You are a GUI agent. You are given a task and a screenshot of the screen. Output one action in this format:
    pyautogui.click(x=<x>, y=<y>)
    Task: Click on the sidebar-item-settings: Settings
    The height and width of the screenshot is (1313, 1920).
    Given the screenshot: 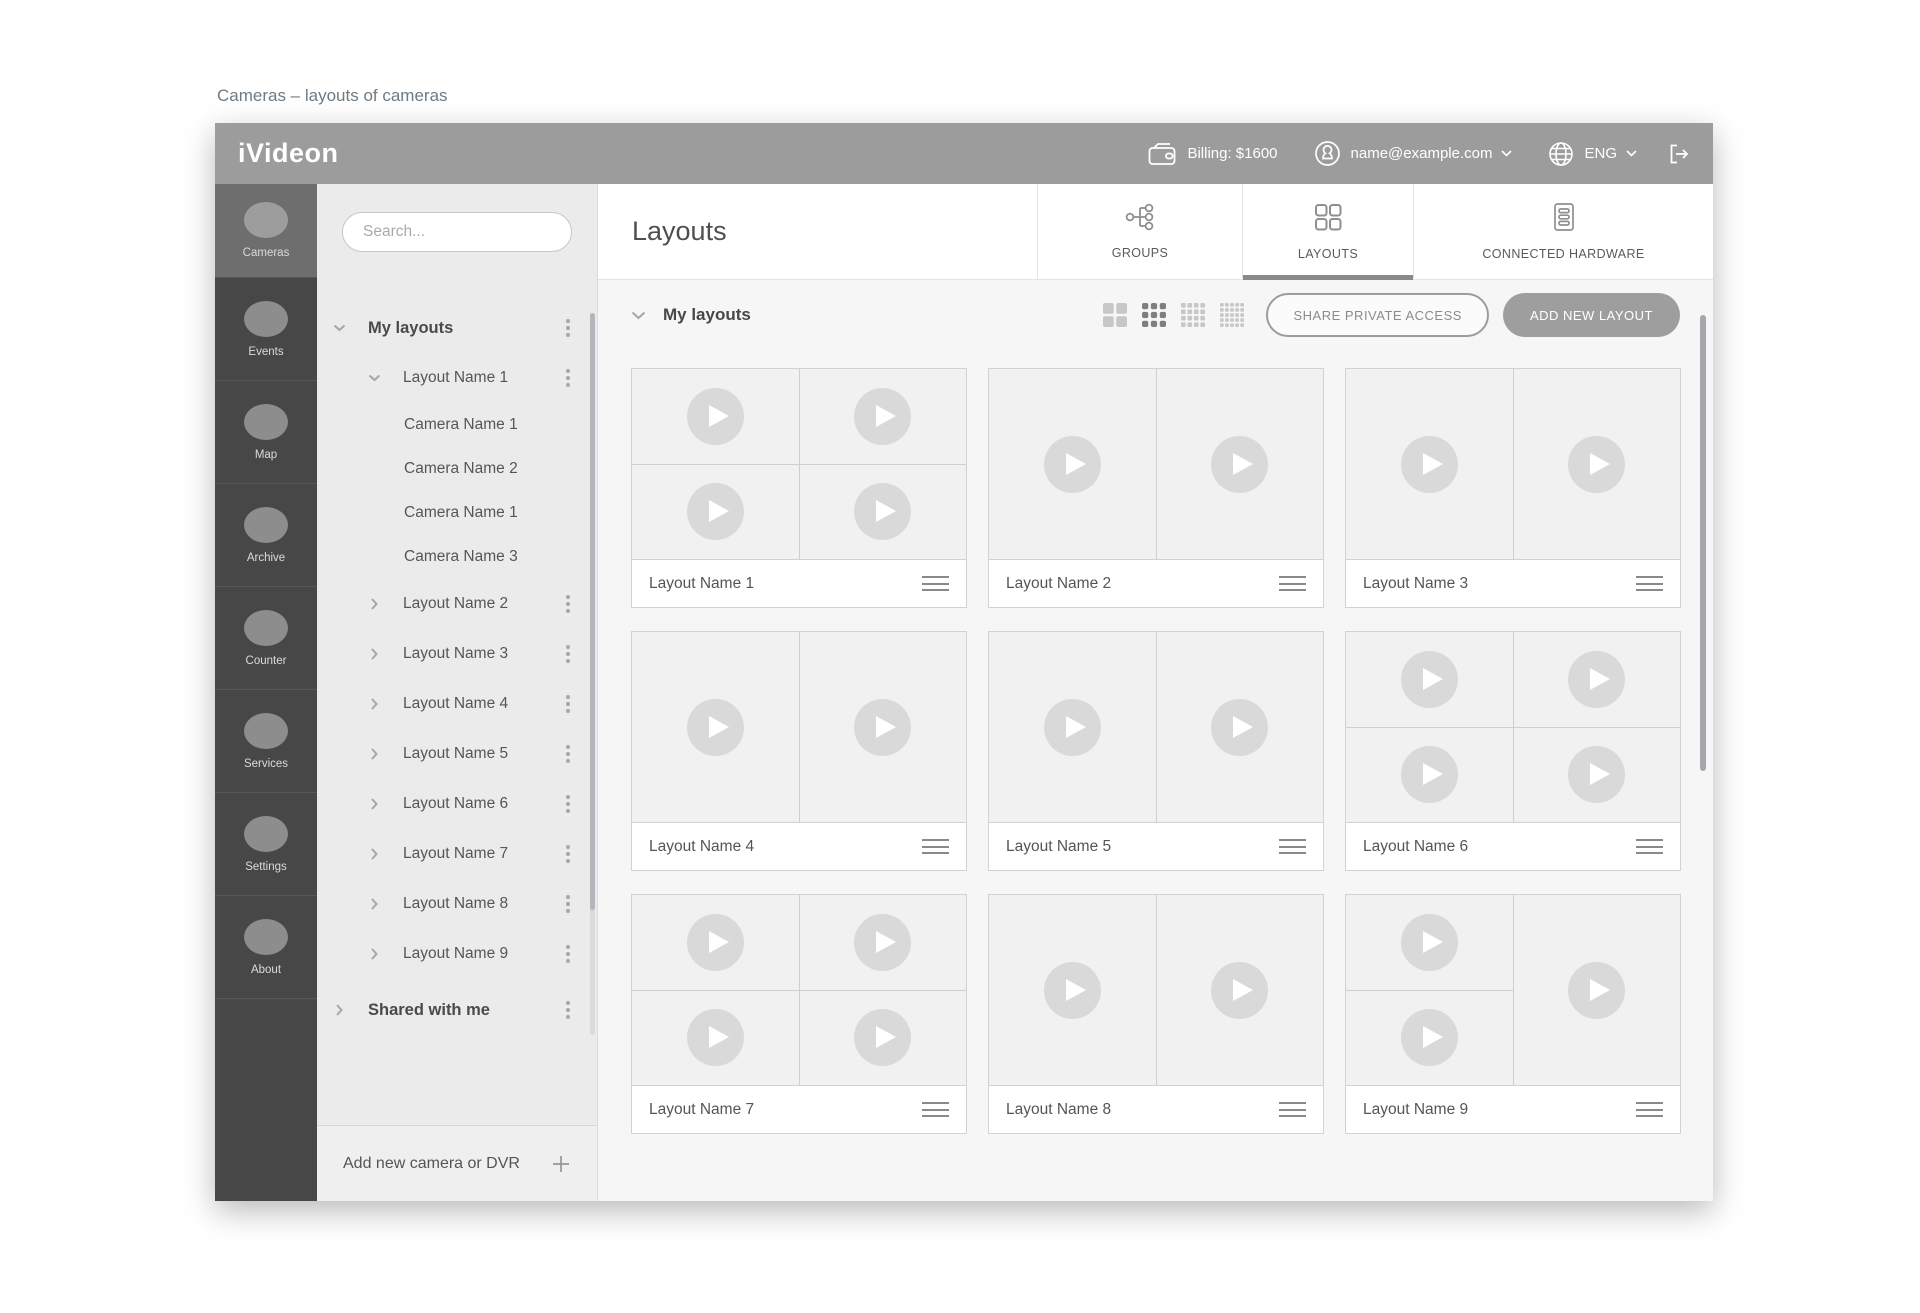 What is the action you would take?
    pyautogui.click(x=266, y=844)
    